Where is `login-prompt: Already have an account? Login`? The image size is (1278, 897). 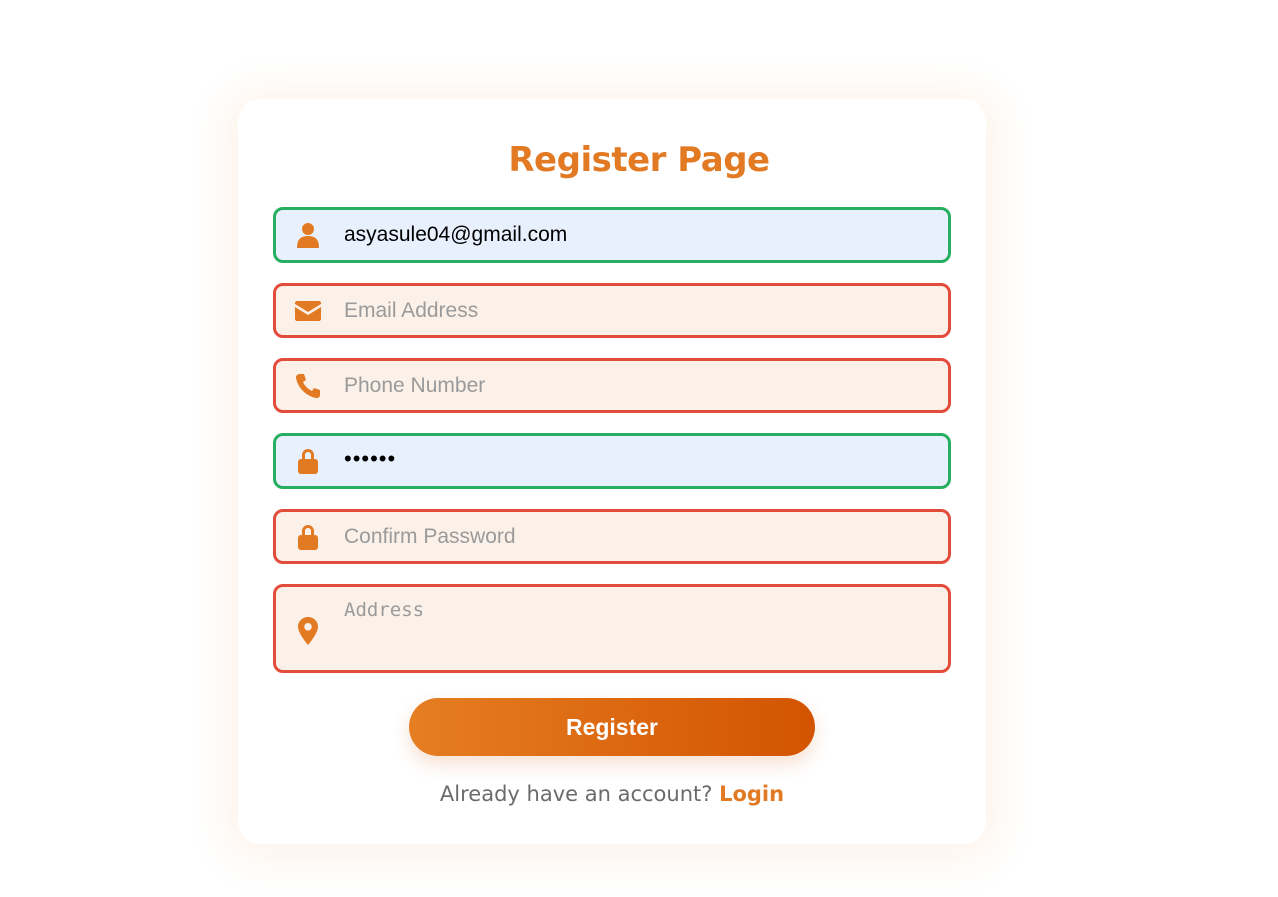 login-prompt: Already have an account? Login is located at coordinates (612, 794).